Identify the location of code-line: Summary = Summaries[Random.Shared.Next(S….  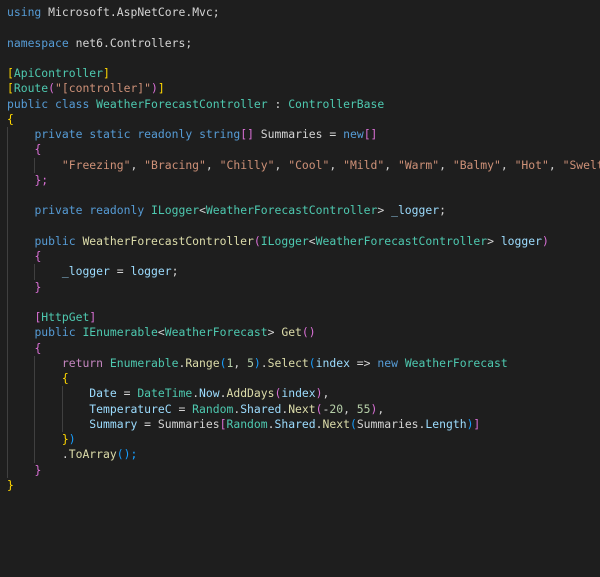
(303, 424).